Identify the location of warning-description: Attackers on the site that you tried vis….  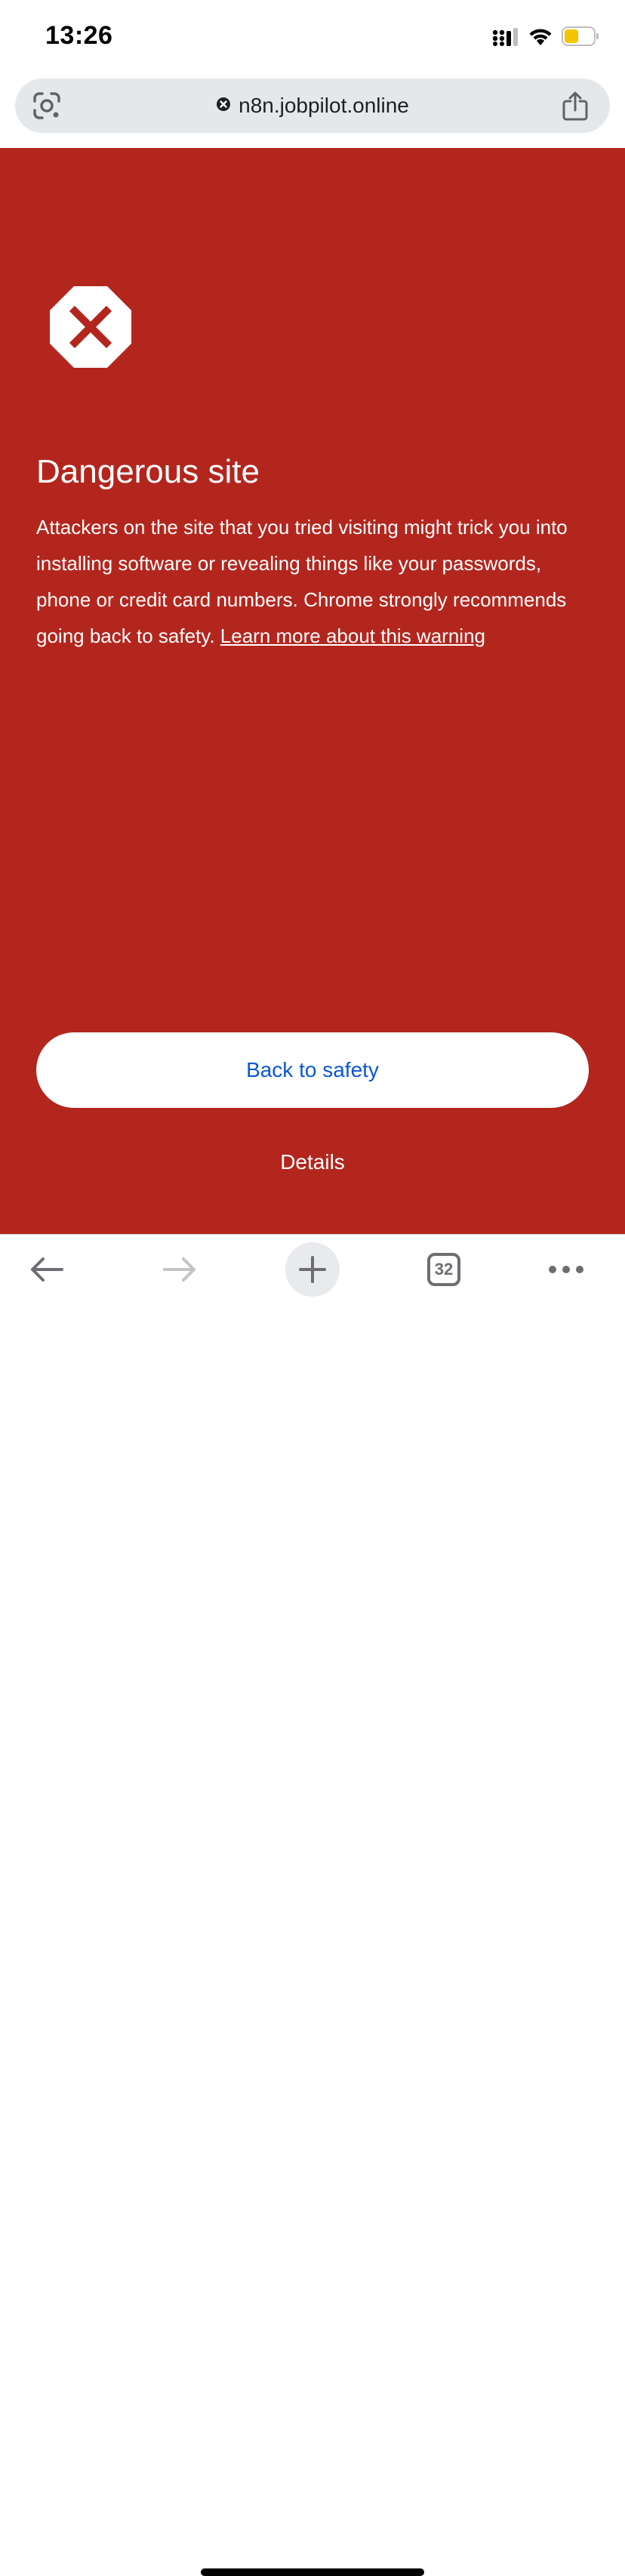
(312, 581).